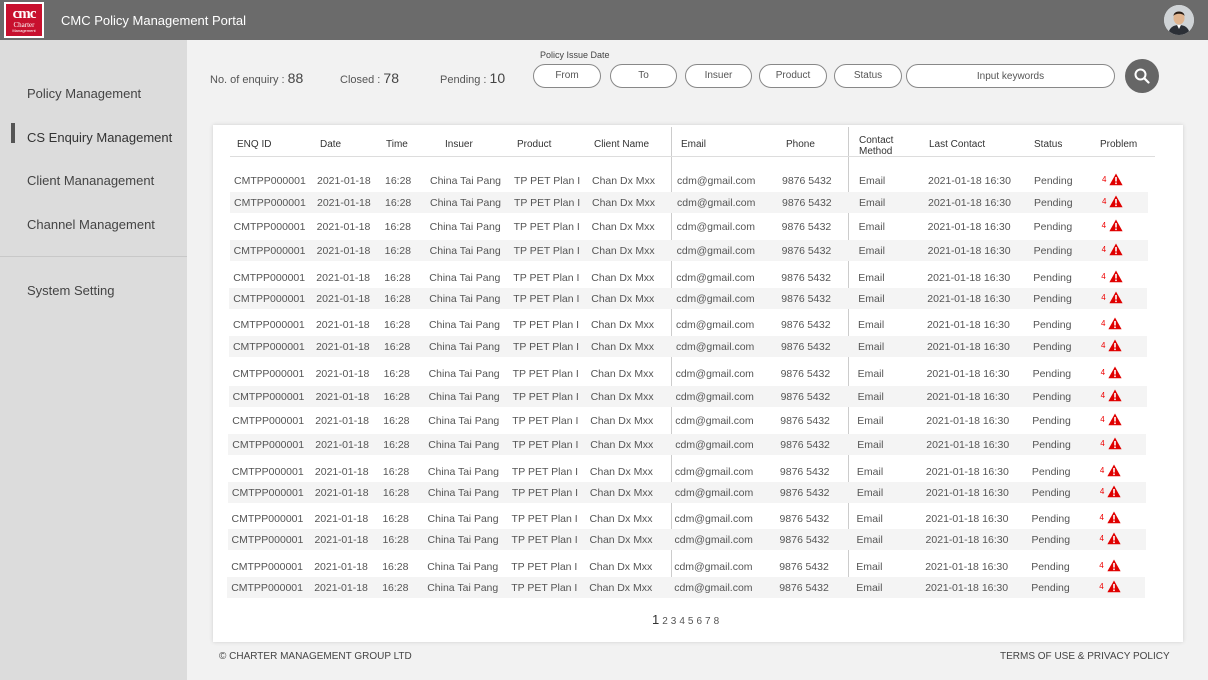 The width and height of the screenshot is (1208, 680). What do you see at coordinates (718, 76) in the screenshot?
I see `insuer-filter: Insuer` at bounding box center [718, 76].